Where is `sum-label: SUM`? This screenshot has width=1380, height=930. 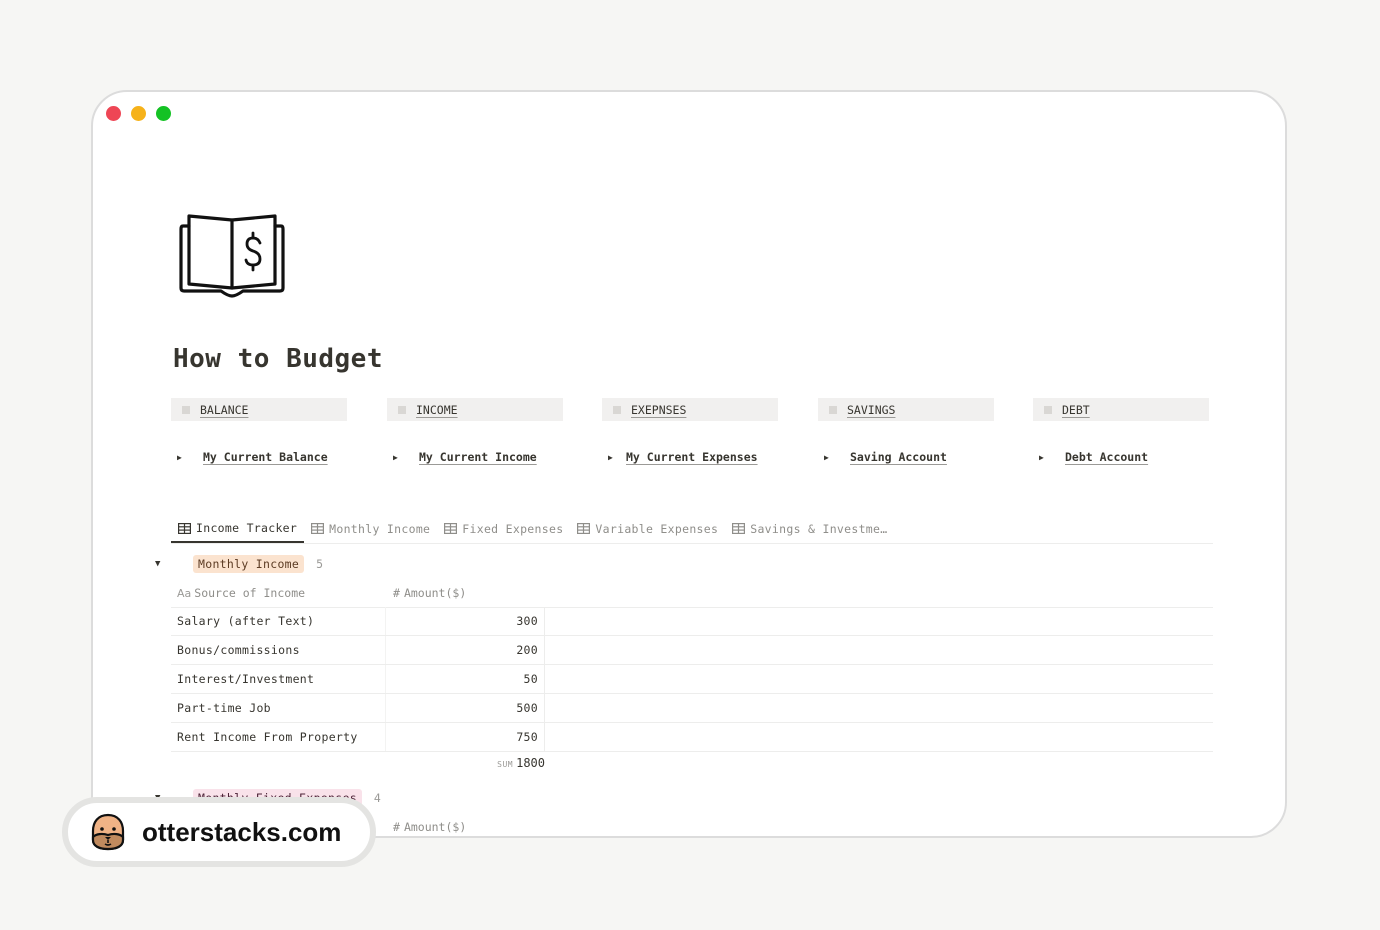
sum-label: SUM is located at coordinates (505, 764).